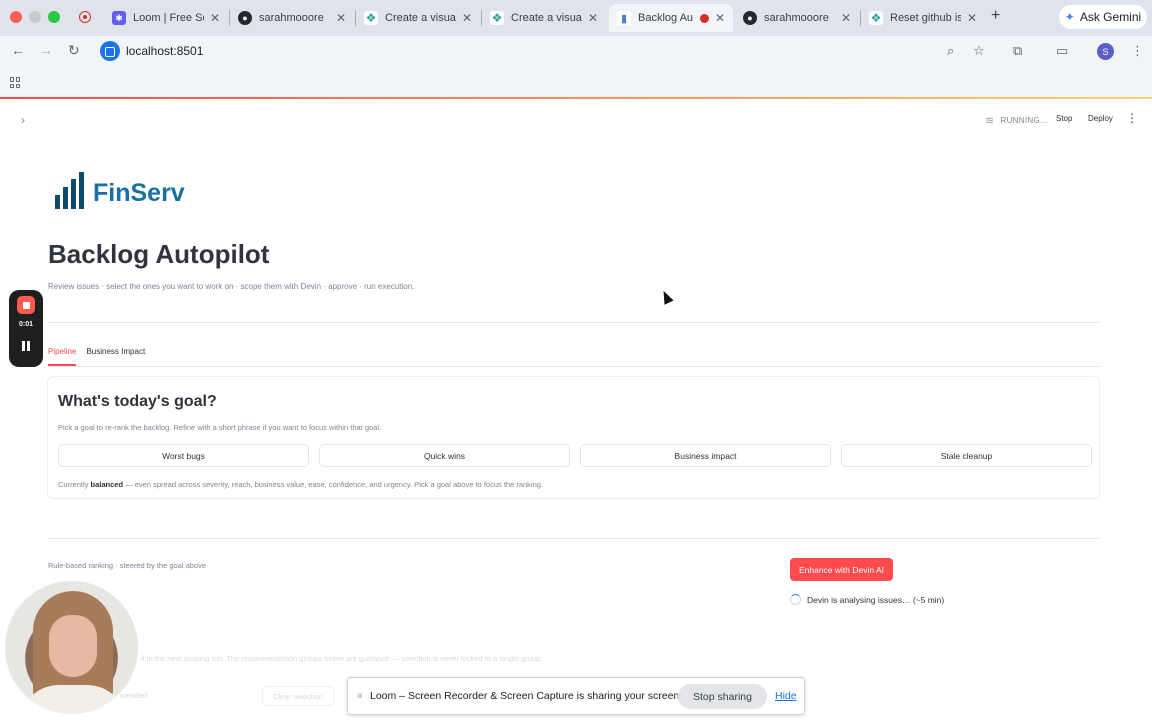 The image size is (1152, 720). Describe the element at coordinates (979, 51) in the screenshot. I see `bookmark-star-icon: ☆` at that location.